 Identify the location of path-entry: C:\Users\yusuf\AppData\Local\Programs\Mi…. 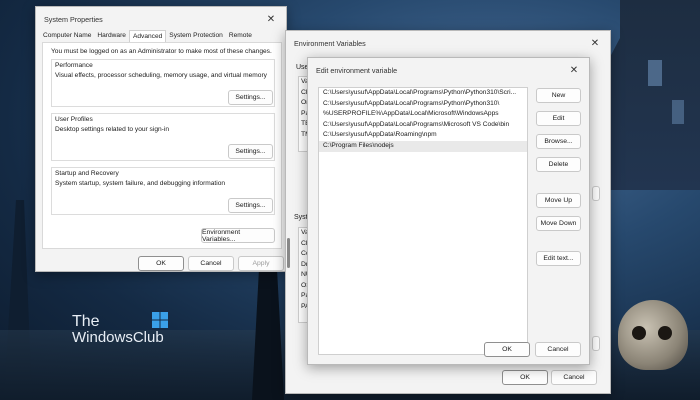
(423, 125).